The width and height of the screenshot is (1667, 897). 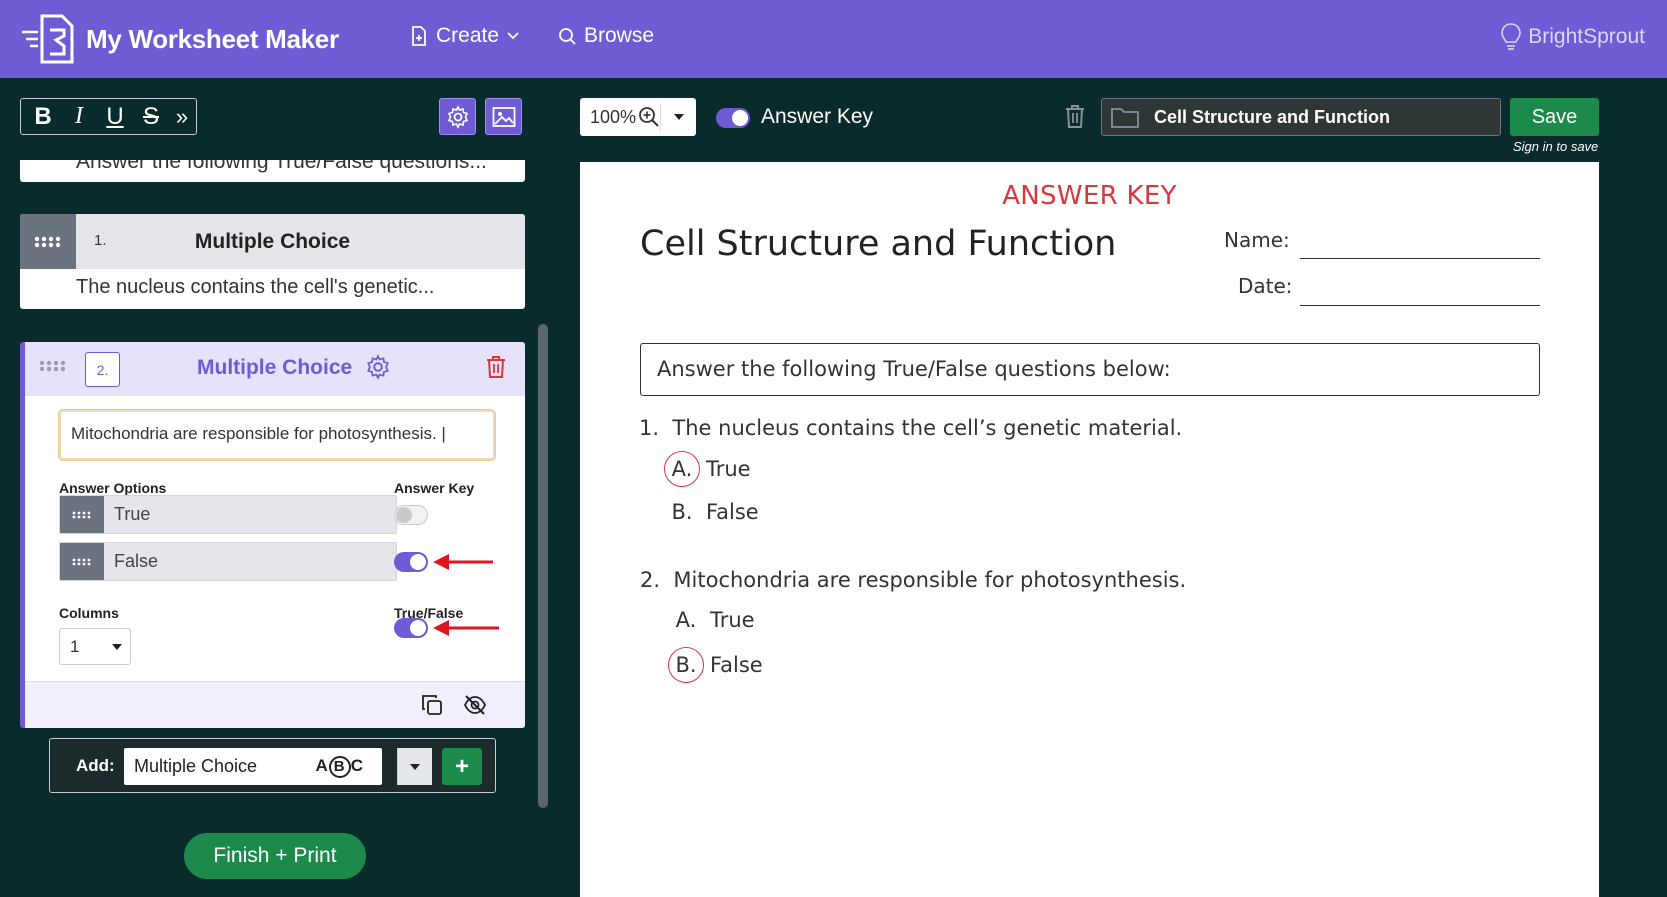 What do you see at coordinates (419, 36) in the screenshot?
I see `new-file-icon` at bounding box center [419, 36].